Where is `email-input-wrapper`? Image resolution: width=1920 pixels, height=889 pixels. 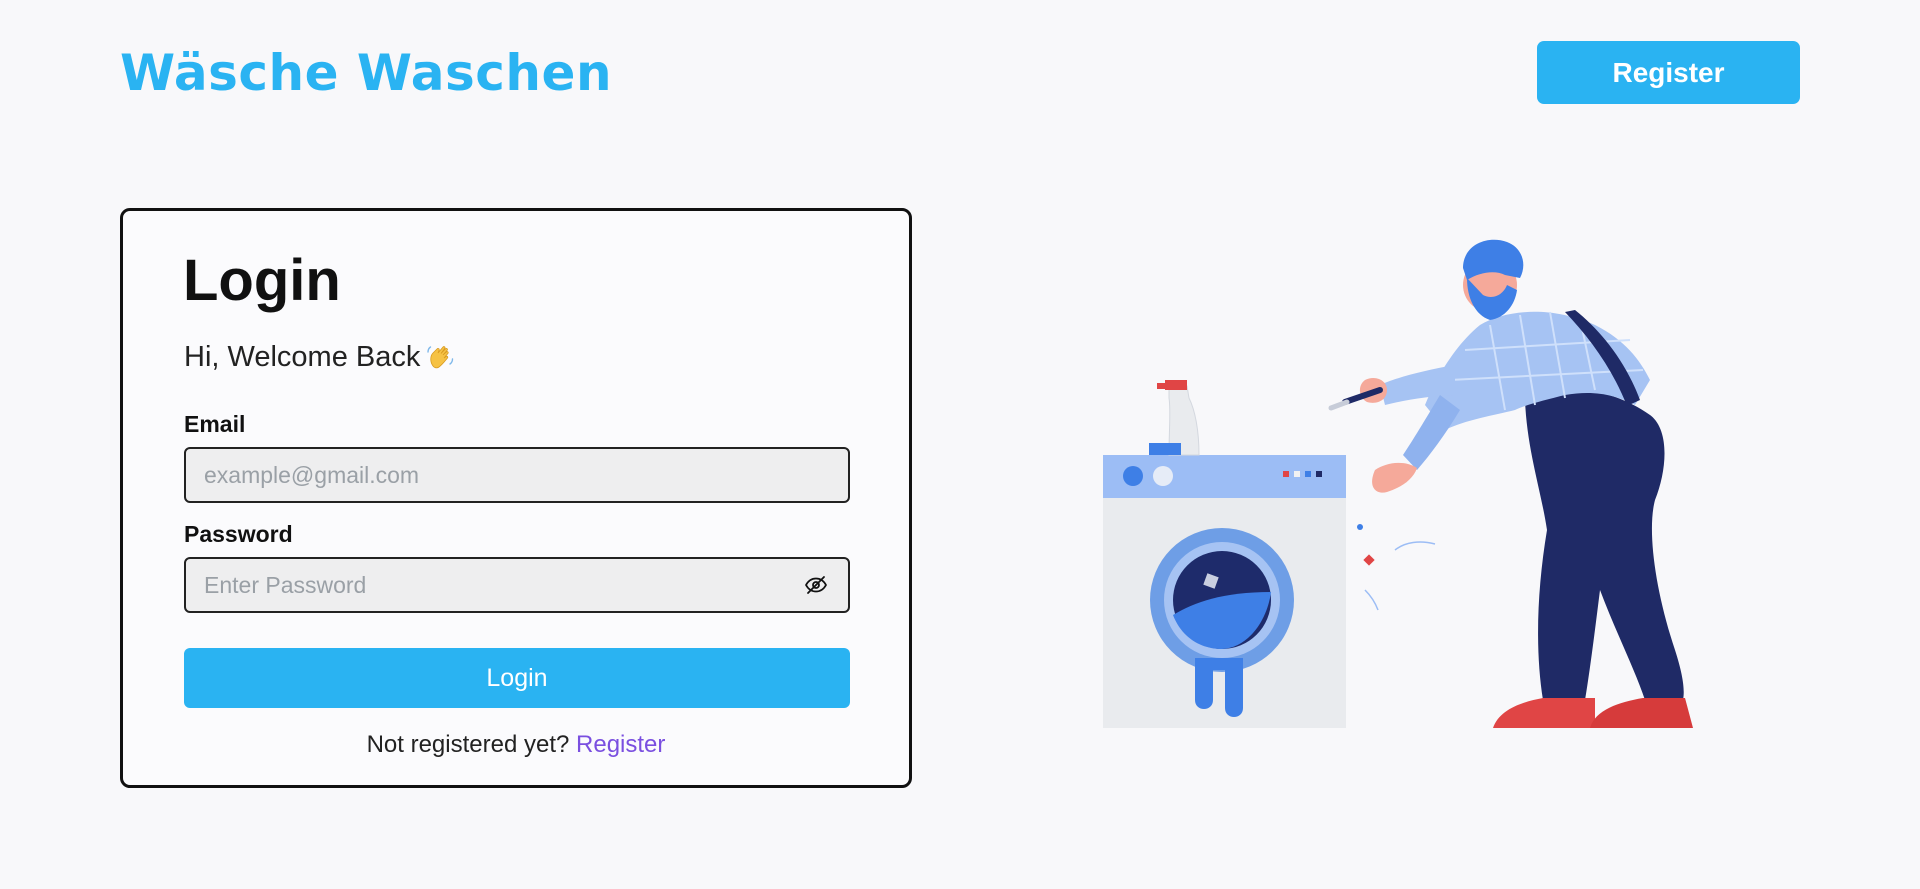 email-input-wrapper is located at coordinates (517, 475).